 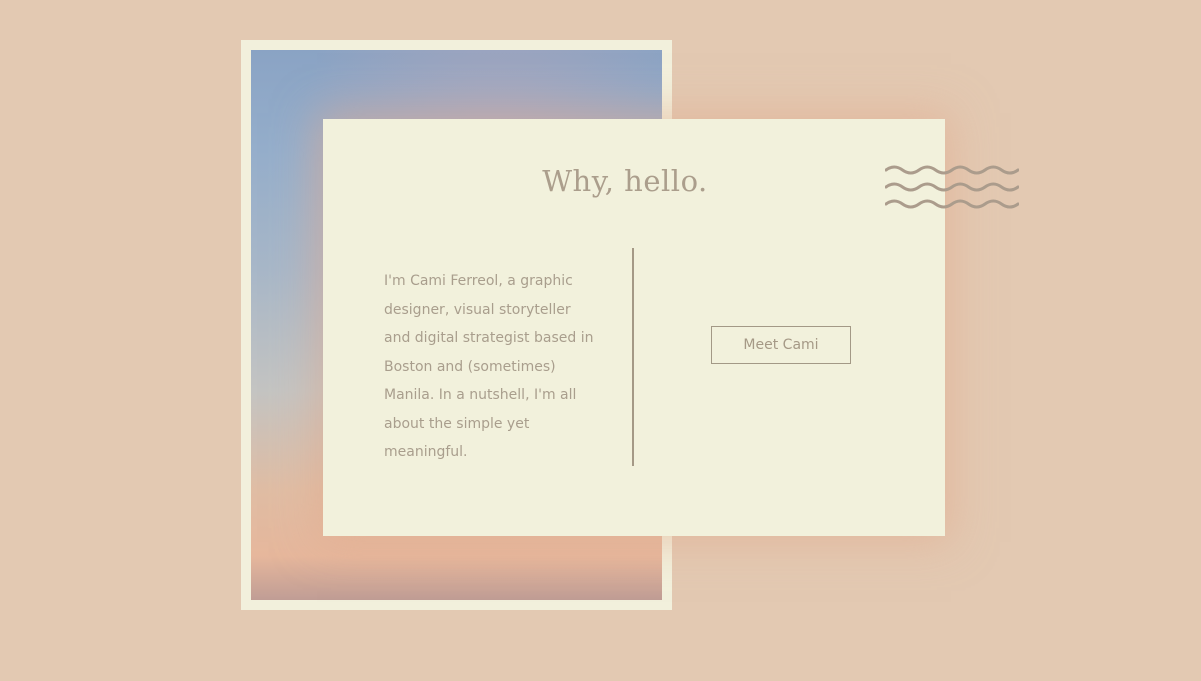 I want to click on page-title: Why, hello., so click(x=625, y=181).